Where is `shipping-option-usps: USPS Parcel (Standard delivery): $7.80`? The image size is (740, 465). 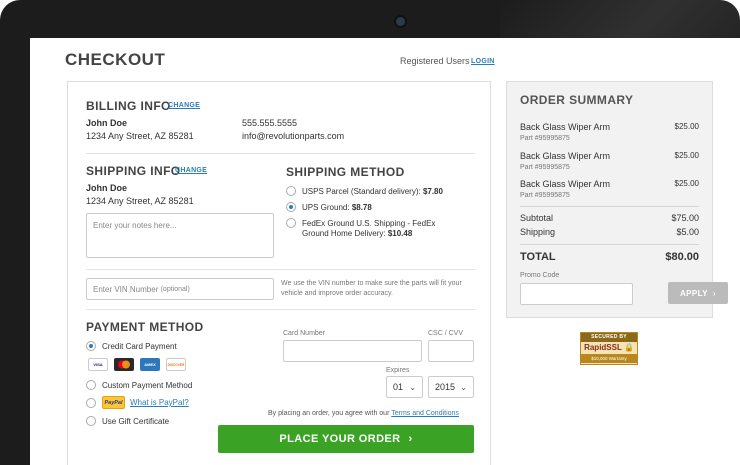
shipping-option-usps: USPS Parcel (Standard delivery): $7.80 is located at coordinates (372, 191).